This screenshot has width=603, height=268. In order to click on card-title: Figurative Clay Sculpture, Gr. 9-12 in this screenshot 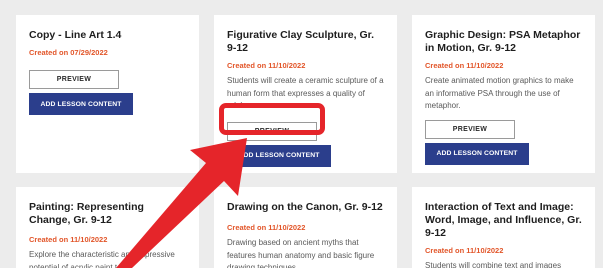, I will do `click(301, 41)`.